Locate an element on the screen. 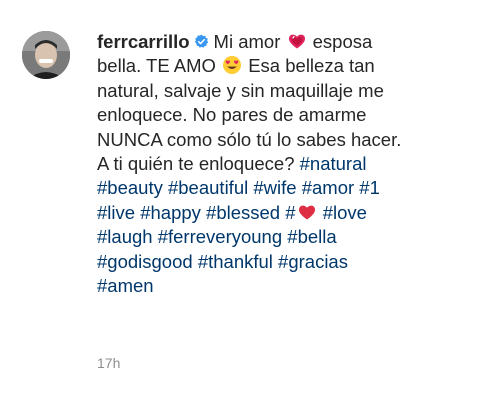  caption-line: A ti quién te enloquece? #natural is located at coordinates (277, 164).